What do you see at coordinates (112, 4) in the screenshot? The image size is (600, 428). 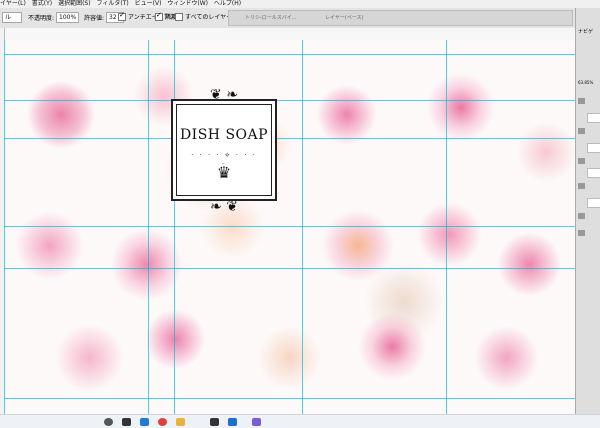 I see `menu-filter: フィルタ(T)` at bounding box center [112, 4].